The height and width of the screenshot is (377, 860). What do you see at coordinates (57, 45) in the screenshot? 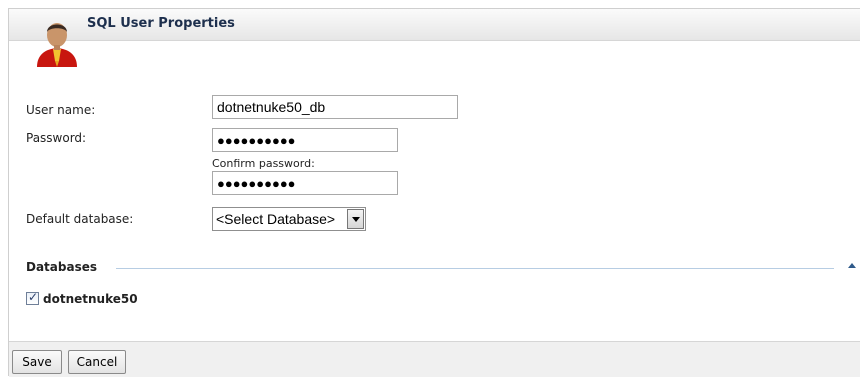
I see `user-avatar-icon` at bounding box center [57, 45].